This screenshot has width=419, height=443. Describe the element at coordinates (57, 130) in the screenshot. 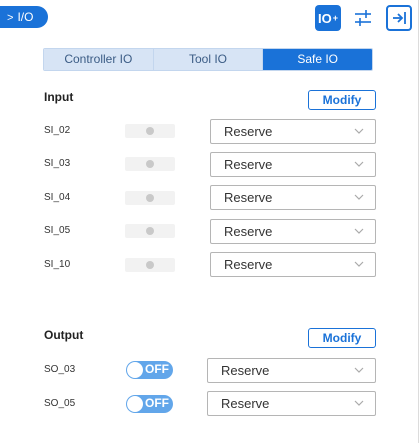

I see `input-signal-label: SI_02` at that location.